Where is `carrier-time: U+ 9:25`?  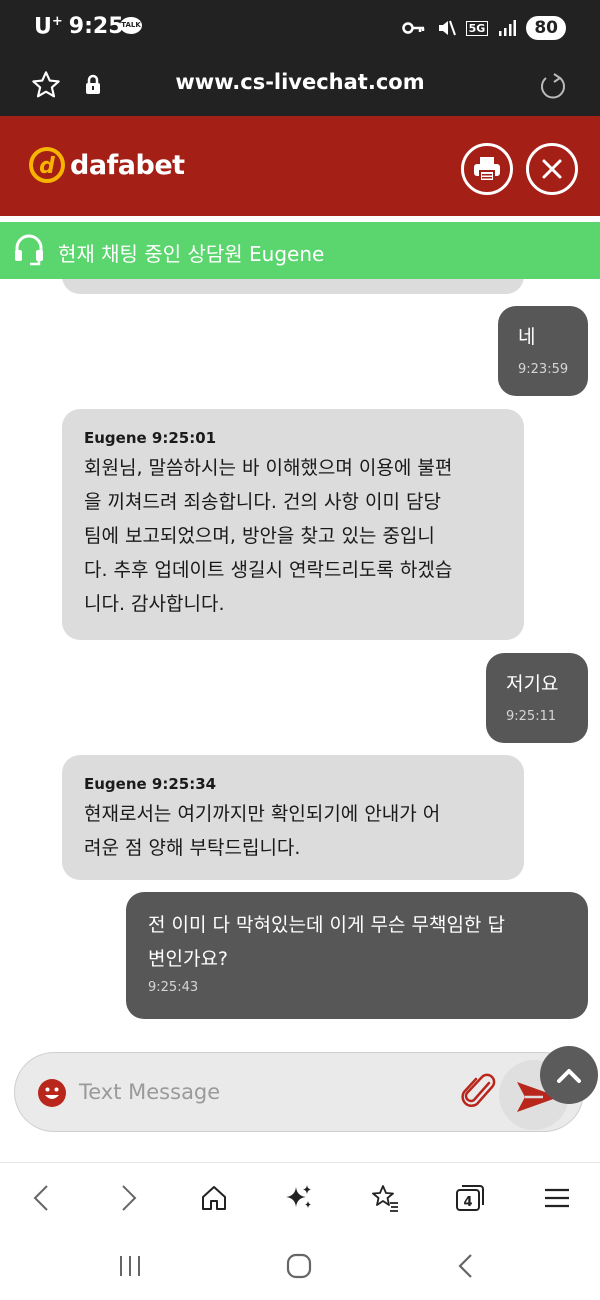
carrier-time: U+ 9:25 is located at coordinates (79, 26).